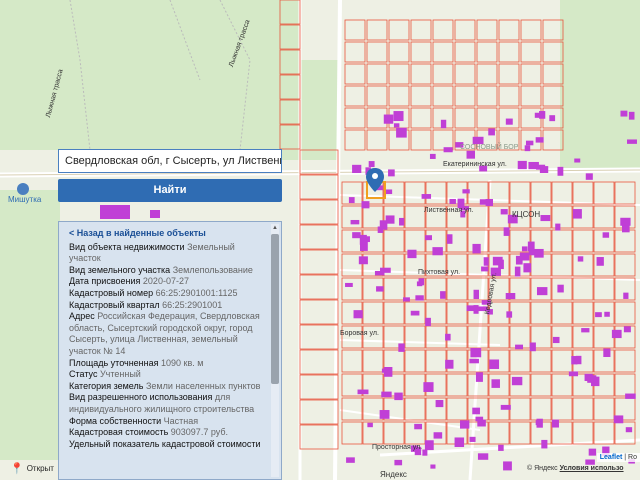 The image size is (640, 480). What do you see at coordinates (439, 272) in the screenshot?
I see `street-label-pikhtovaya: Пихтовая ул.` at bounding box center [439, 272].